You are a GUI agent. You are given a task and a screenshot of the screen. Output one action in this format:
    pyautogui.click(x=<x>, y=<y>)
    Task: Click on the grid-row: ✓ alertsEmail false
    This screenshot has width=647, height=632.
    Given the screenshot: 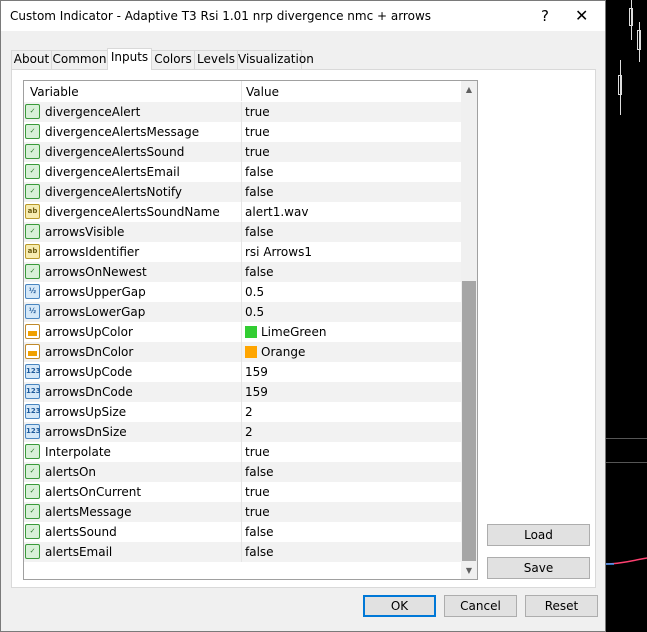 What is the action you would take?
    pyautogui.click(x=242, y=552)
    